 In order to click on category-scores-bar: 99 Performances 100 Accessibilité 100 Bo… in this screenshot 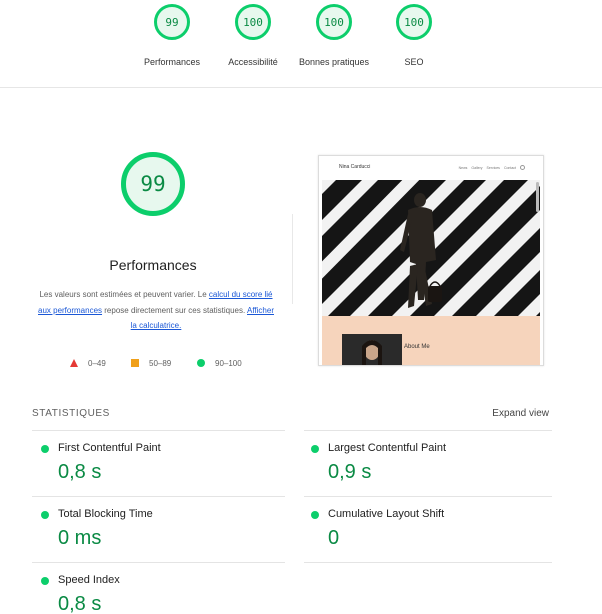, I will do `click(301, 44)`.